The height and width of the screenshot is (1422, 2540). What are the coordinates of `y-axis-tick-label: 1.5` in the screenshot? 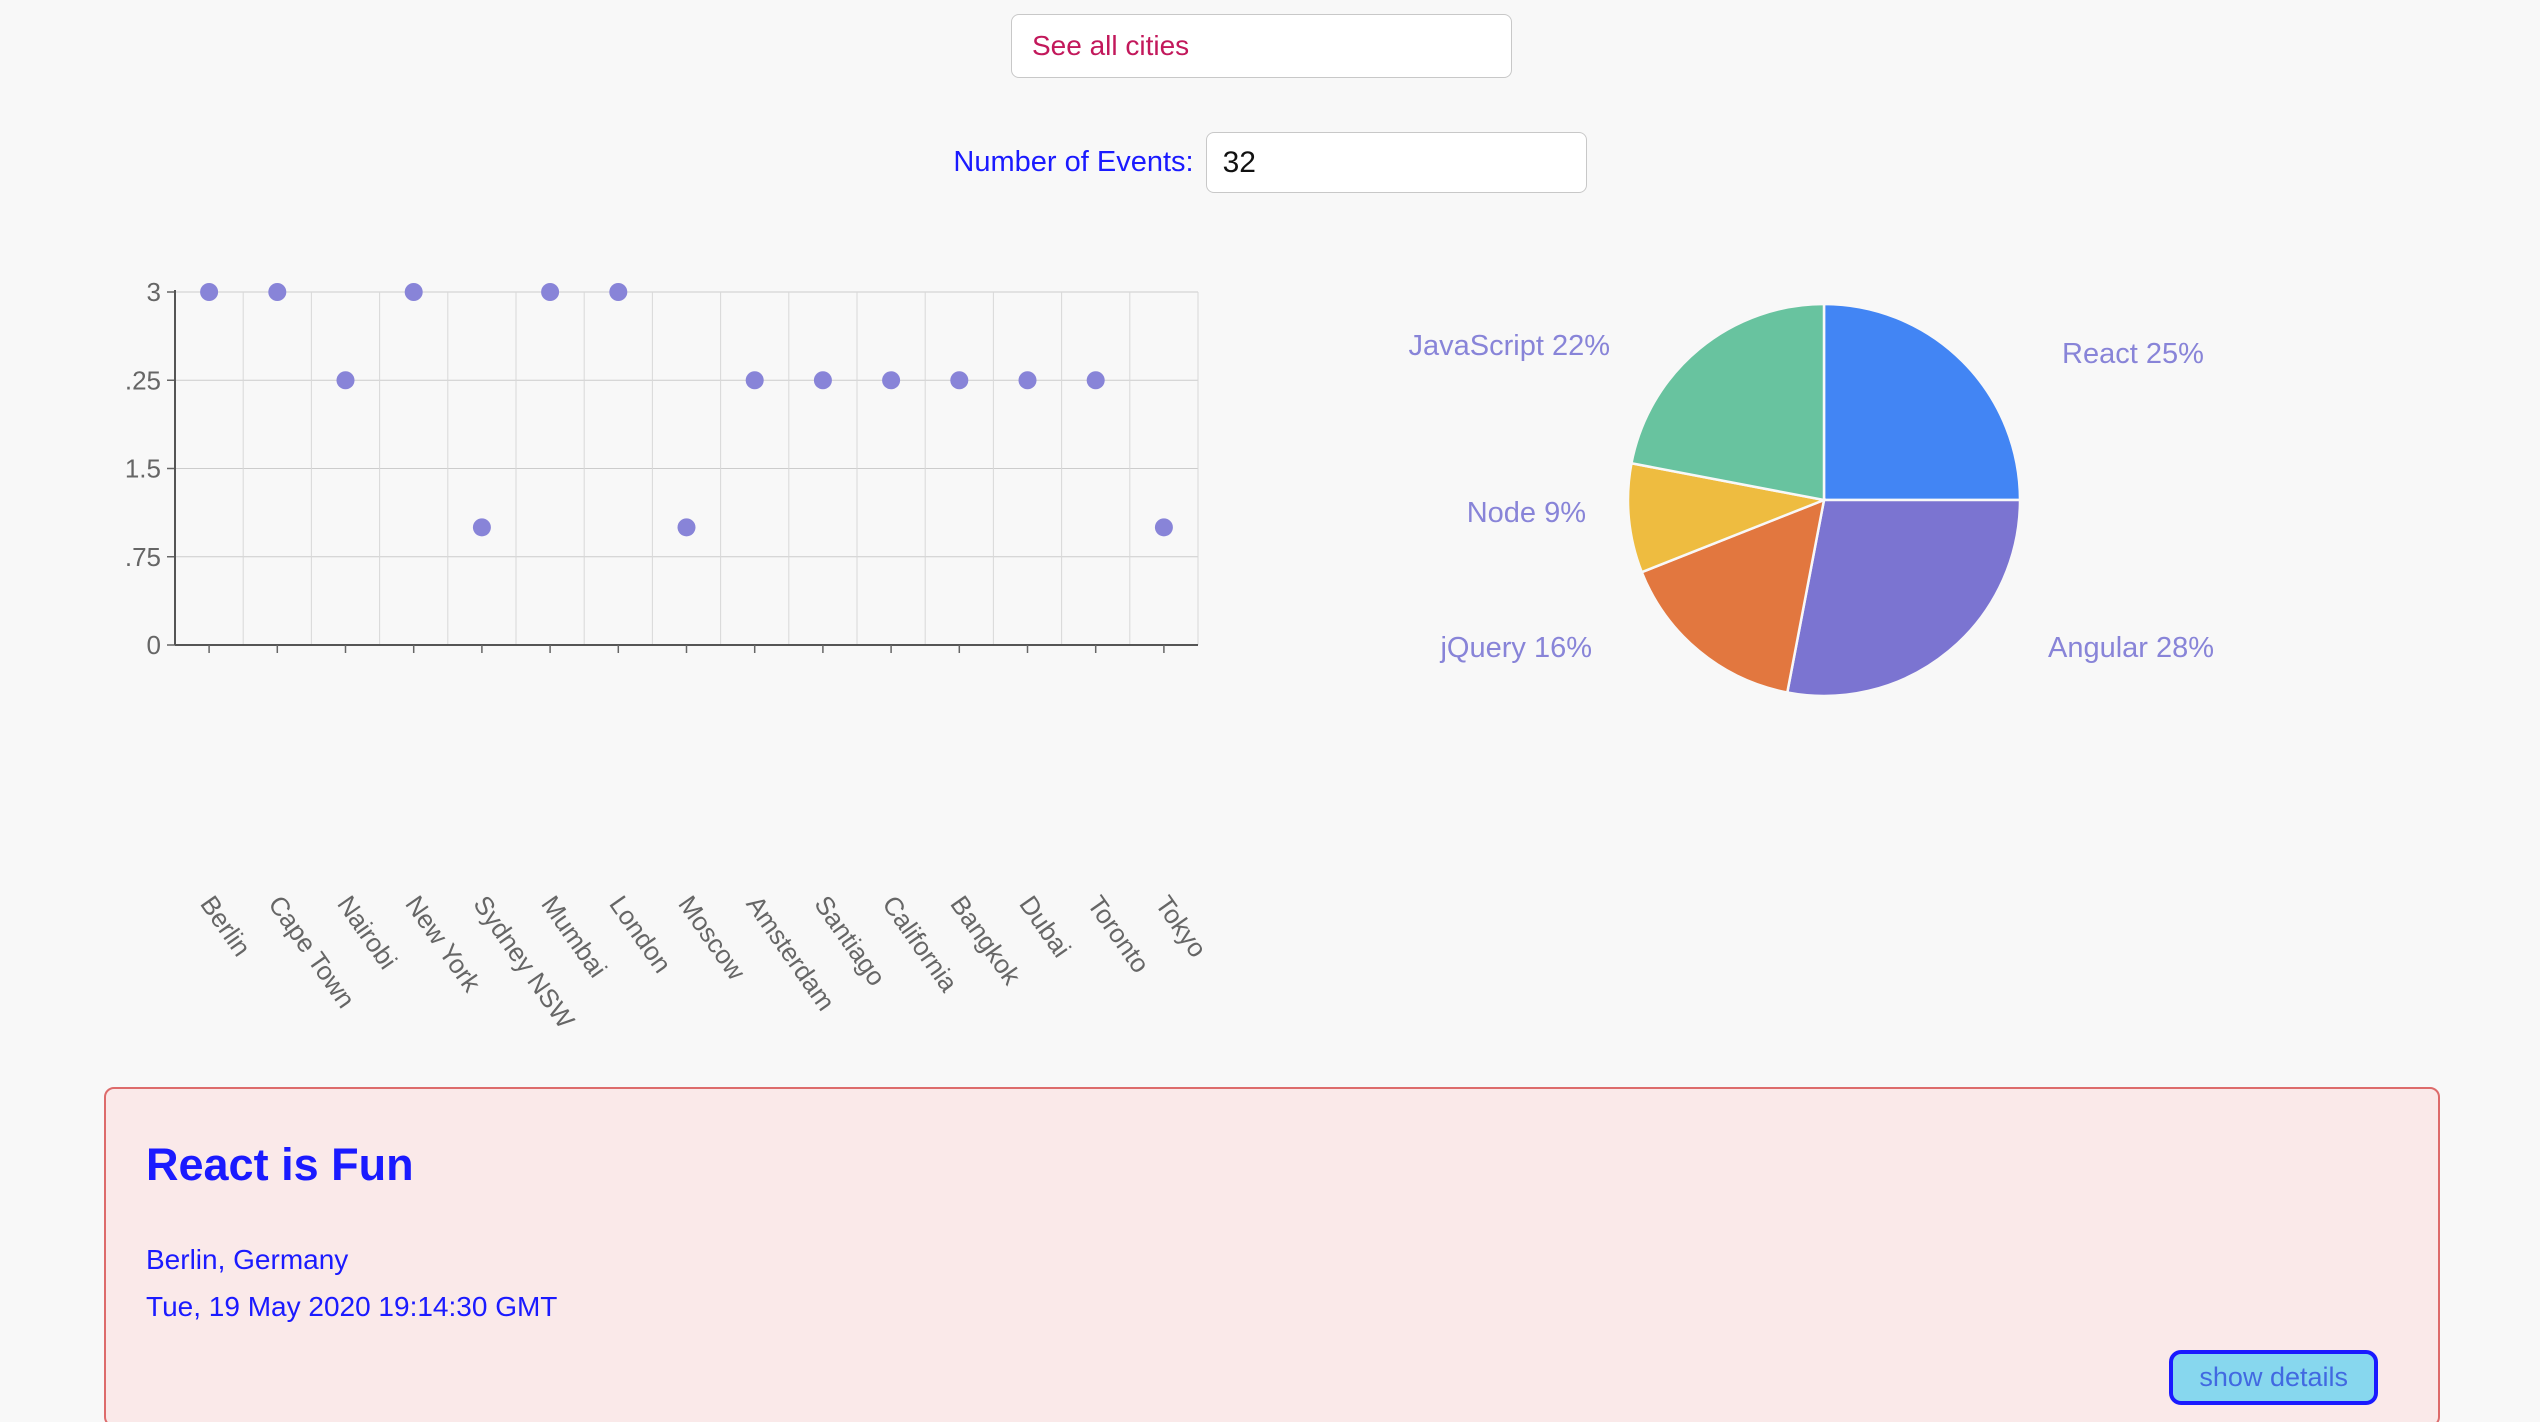 It's located at (143, 469).